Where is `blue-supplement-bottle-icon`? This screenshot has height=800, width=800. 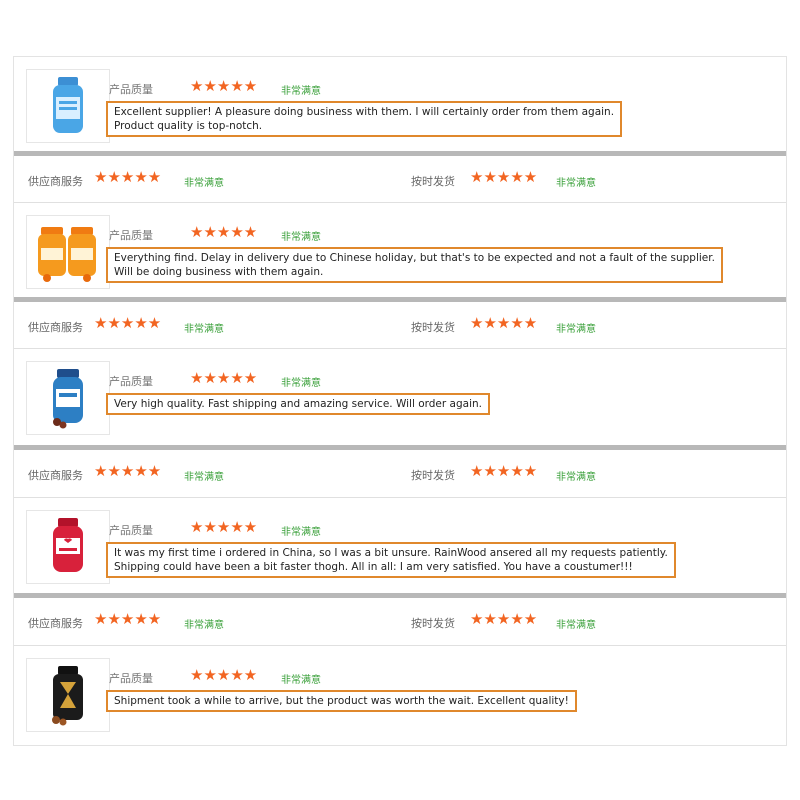
blue-supplement-bottle-icon is located at coordinates (68, 399).